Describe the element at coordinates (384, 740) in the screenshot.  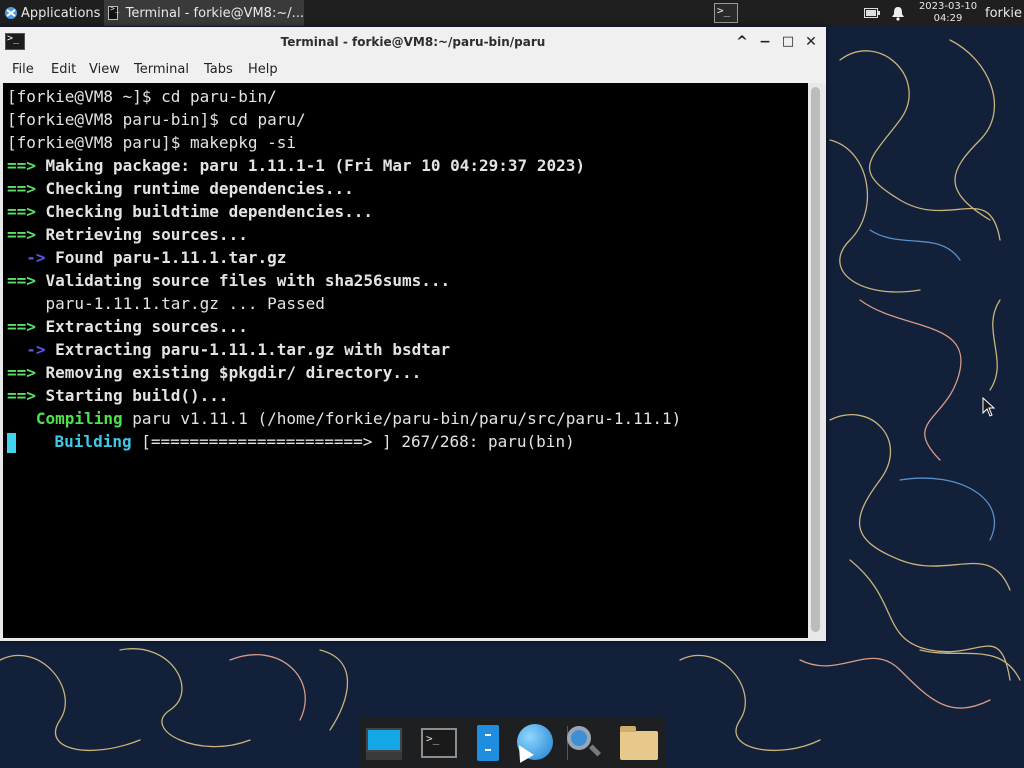
I see `show-desktop-icon` at that location.